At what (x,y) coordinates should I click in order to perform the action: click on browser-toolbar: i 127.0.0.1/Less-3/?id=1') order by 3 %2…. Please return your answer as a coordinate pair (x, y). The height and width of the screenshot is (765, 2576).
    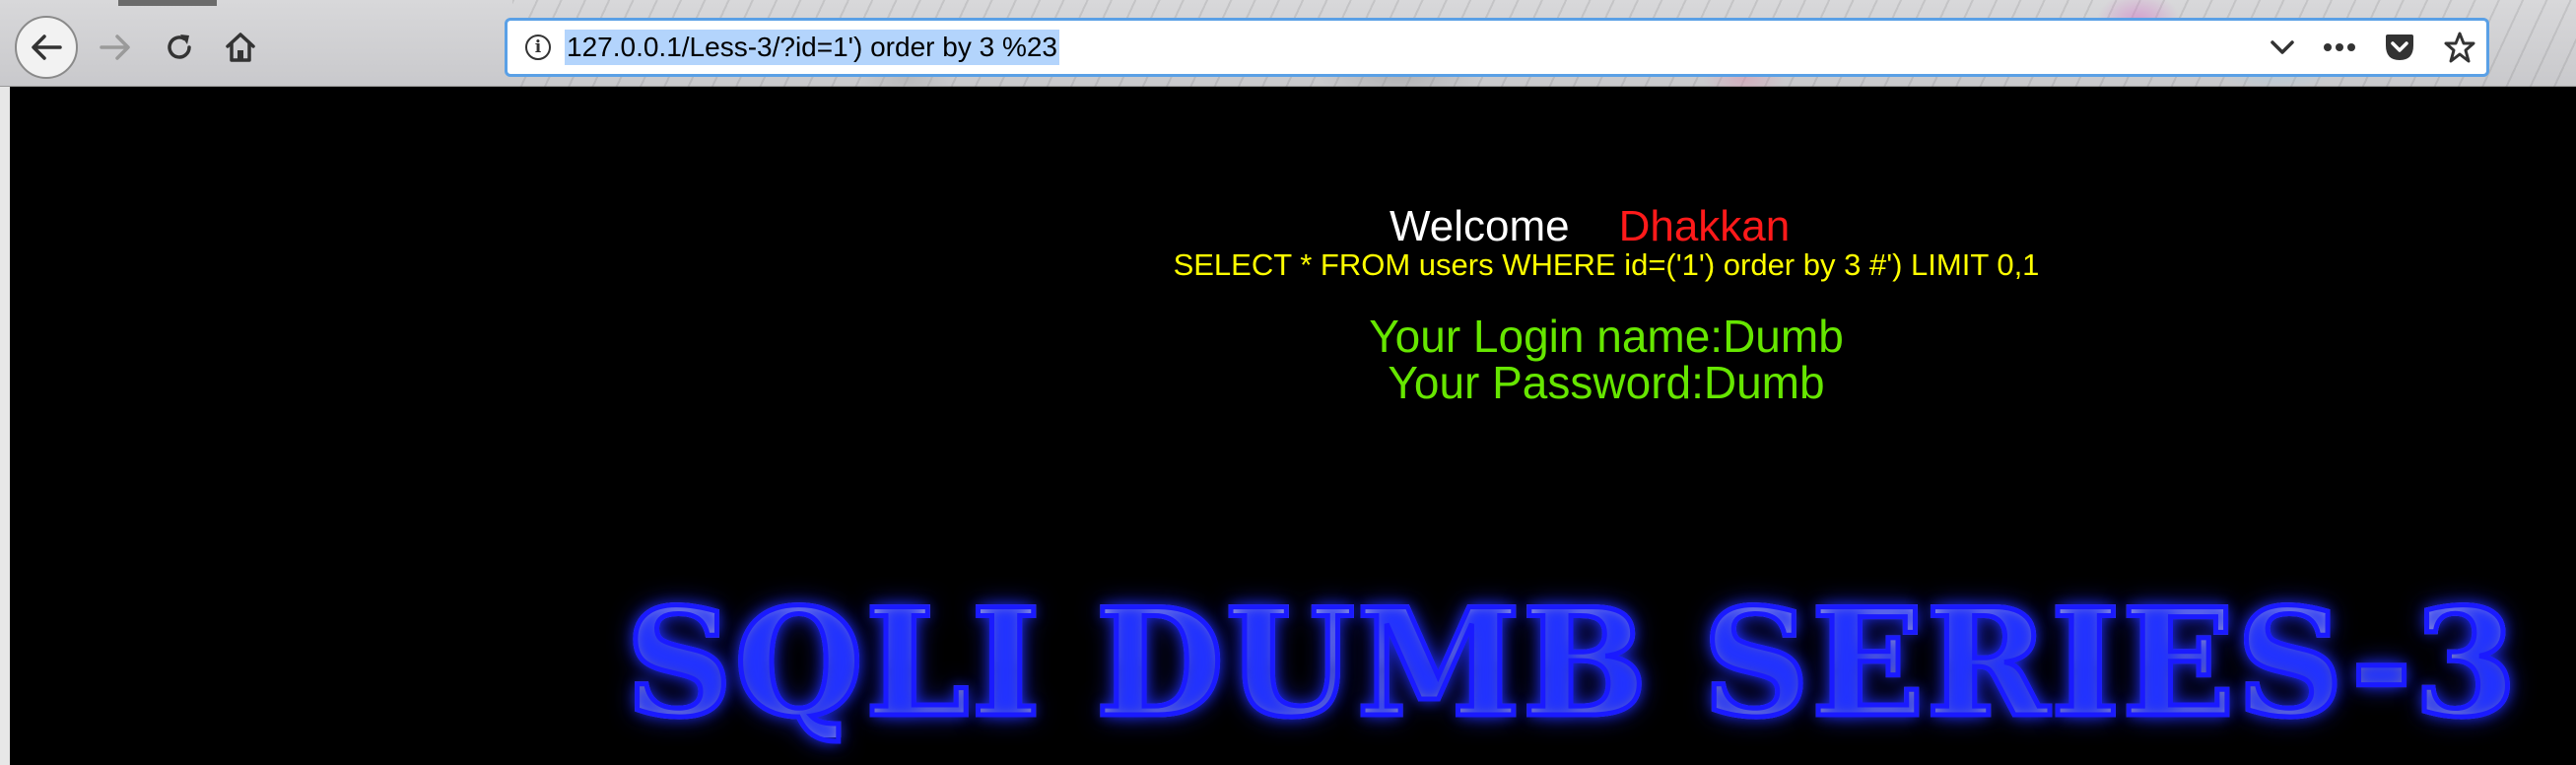
    Looking at the image, I should click on (1288, 43).